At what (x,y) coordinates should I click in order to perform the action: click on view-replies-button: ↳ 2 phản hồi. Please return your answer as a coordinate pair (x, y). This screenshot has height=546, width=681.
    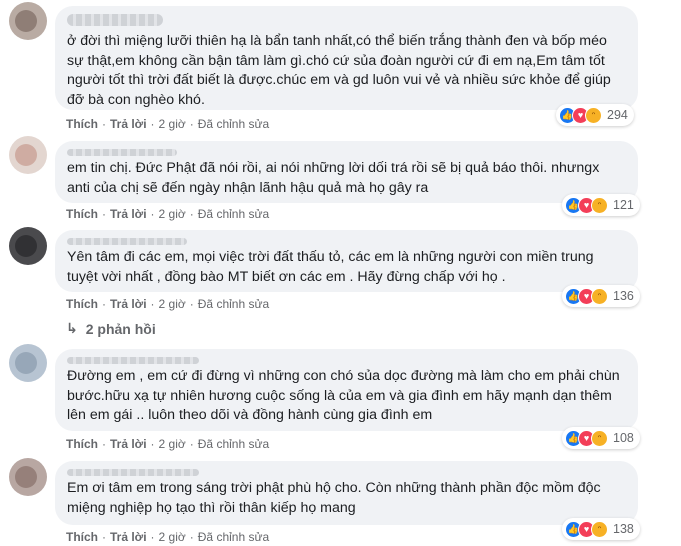
    Looking at the image, I should click on (111, 328).